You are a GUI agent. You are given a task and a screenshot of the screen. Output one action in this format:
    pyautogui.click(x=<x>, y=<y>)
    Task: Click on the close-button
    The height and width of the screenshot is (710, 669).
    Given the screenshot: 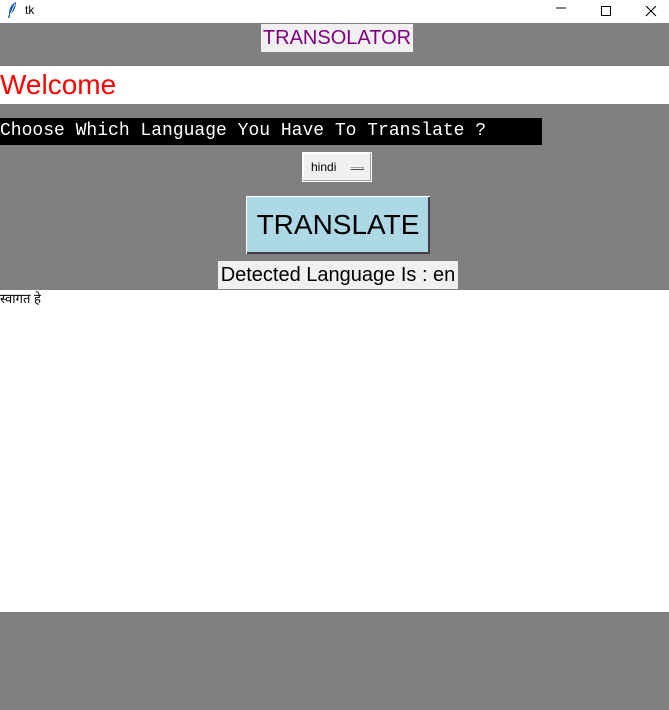 What is the action you would take?
    pyautogui.click(x=649, y=11)
    